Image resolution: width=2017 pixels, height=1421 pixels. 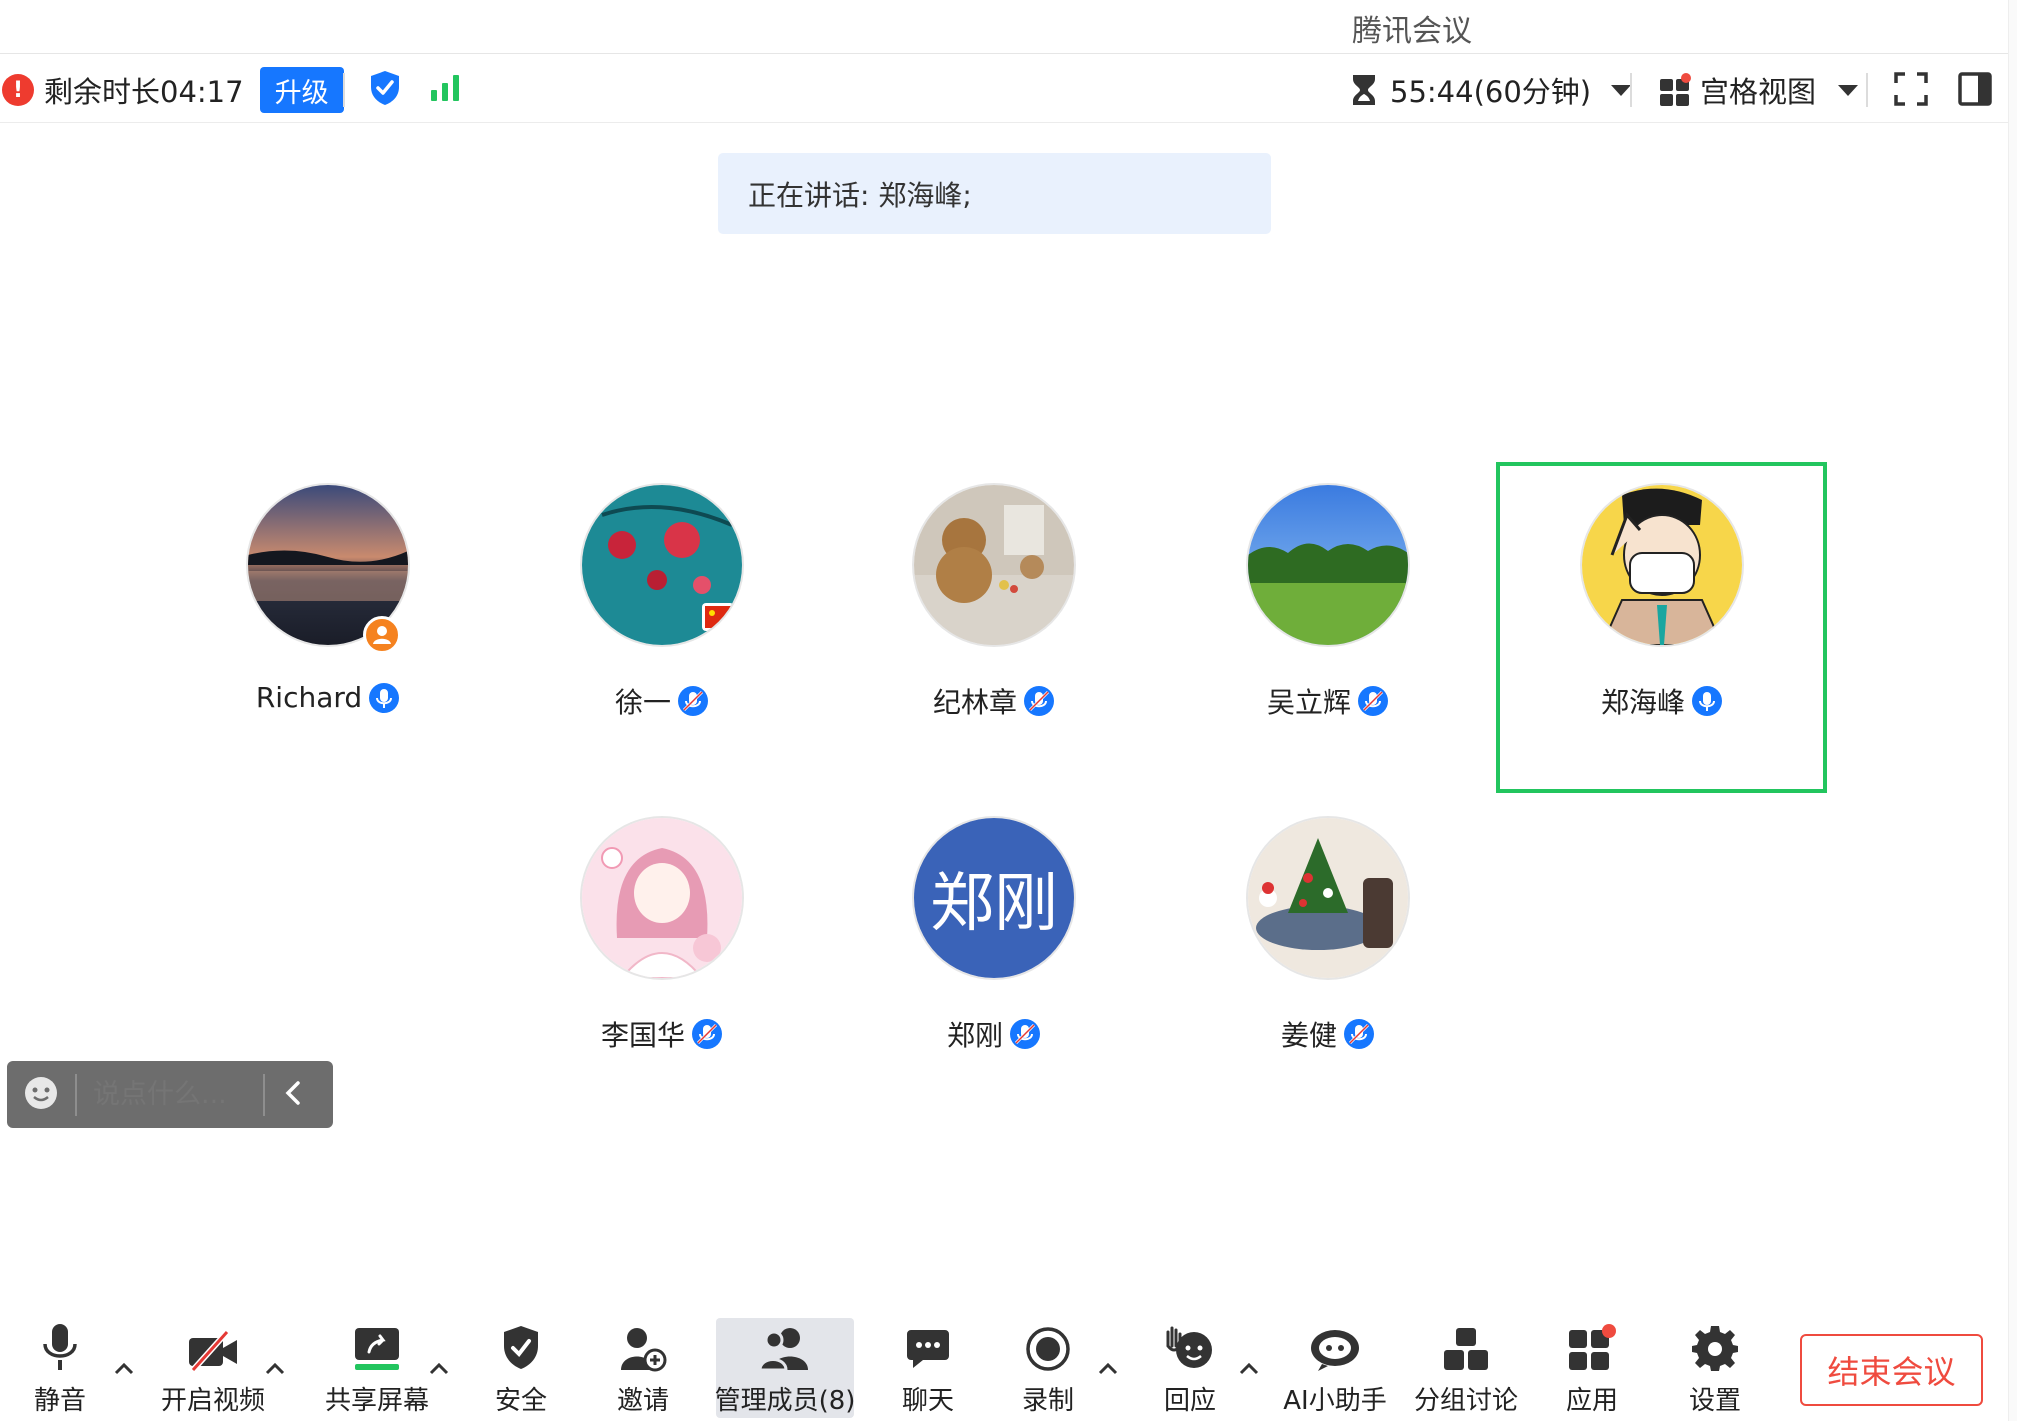 What do you see at coordinates (59, 1401) in the screenshot?
I see `mute-label: 静音` at bounding box center [59, 1401].